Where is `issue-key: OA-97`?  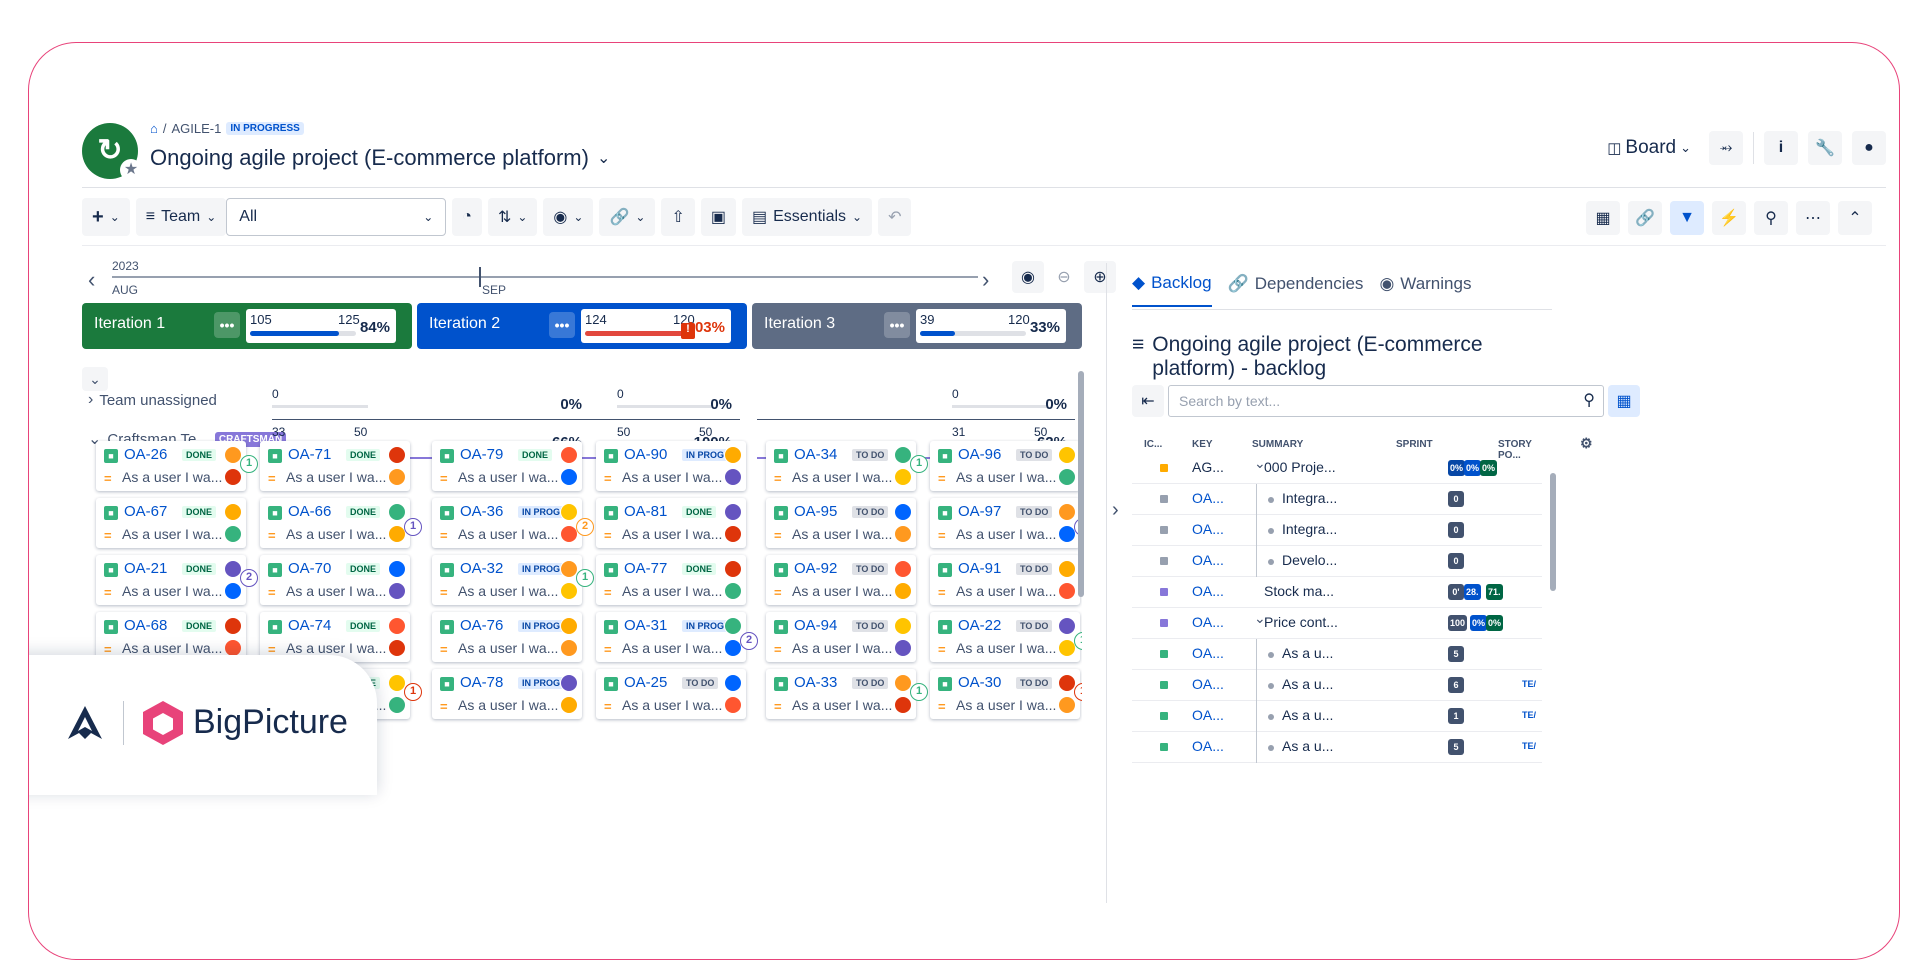 issue-key: OA-97 is located at coordinates (979, 511).